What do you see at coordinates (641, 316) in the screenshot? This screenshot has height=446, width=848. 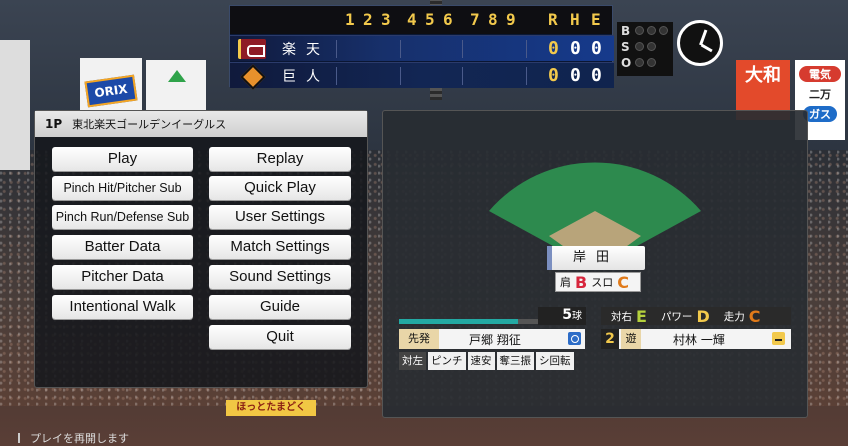 I see `vs-grade: E` at bounding box center [641, 316].